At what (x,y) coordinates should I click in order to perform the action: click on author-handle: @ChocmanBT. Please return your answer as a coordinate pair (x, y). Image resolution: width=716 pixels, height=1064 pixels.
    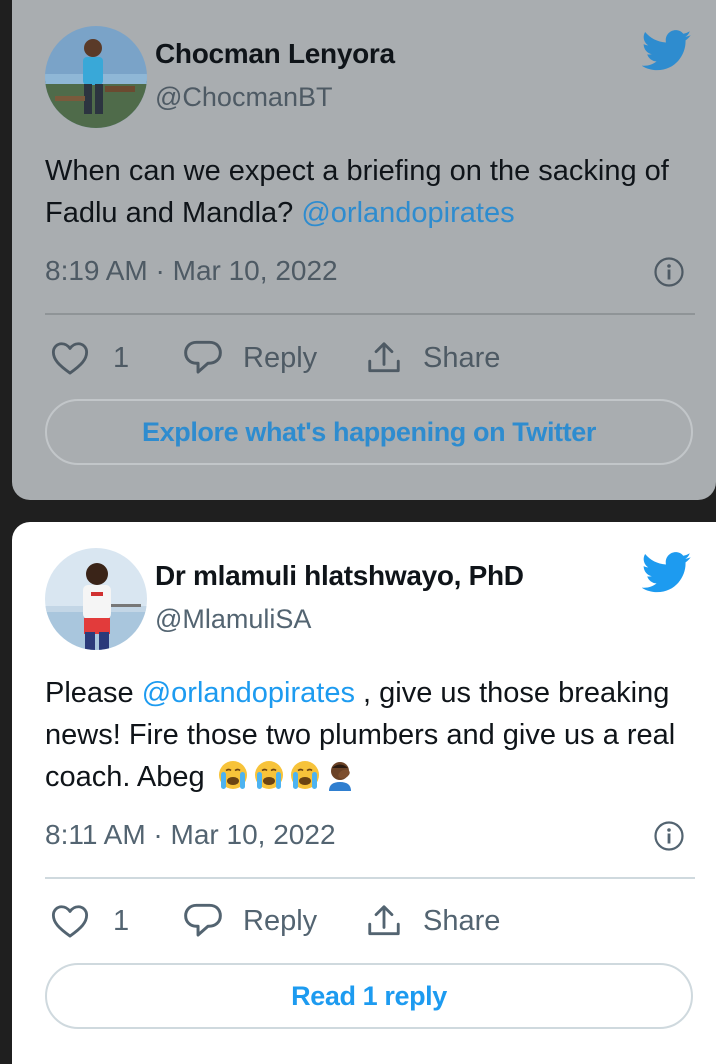
    Looking at the image, I should click on (243, 97).